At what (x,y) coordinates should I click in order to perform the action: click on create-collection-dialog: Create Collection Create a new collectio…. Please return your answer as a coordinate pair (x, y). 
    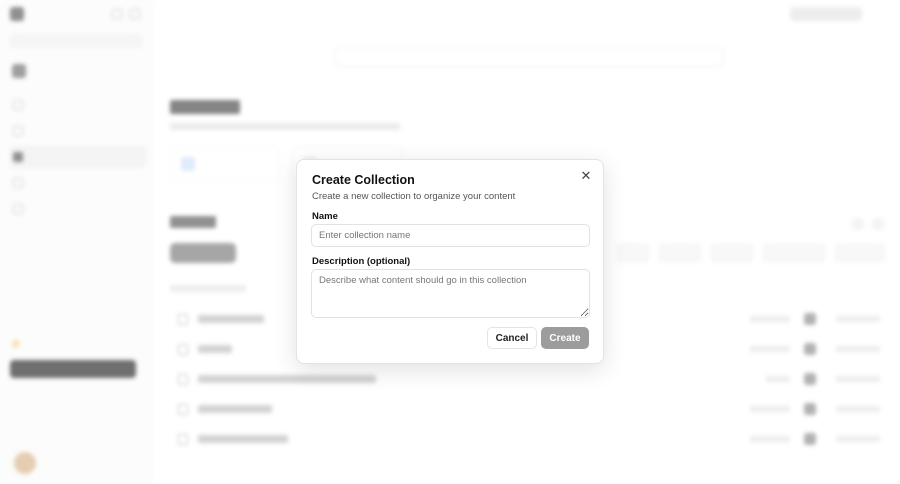
    Looking at the image, I should click on (450, 261).